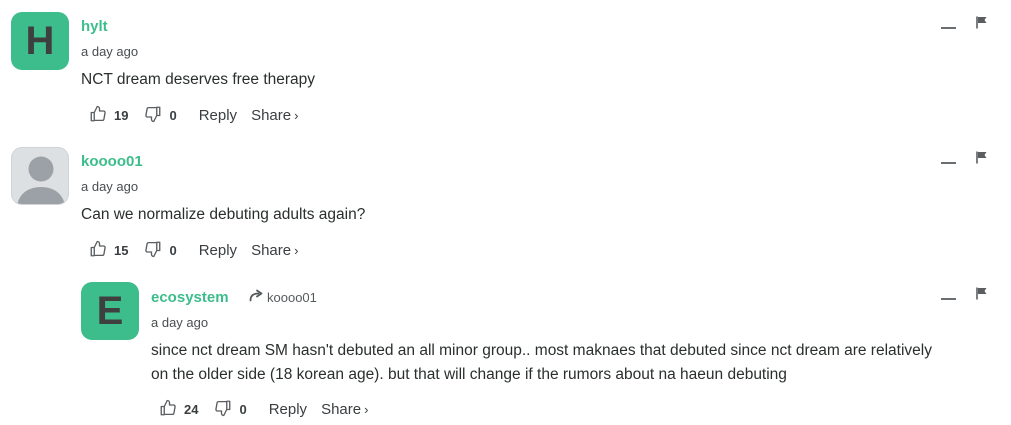 The height and width of the screenshot is (425, 1011). Describe the element at coordinates (193, 115) in the screenshot. I see `comment-actions: 19 0 Reply Share ›` at that location.